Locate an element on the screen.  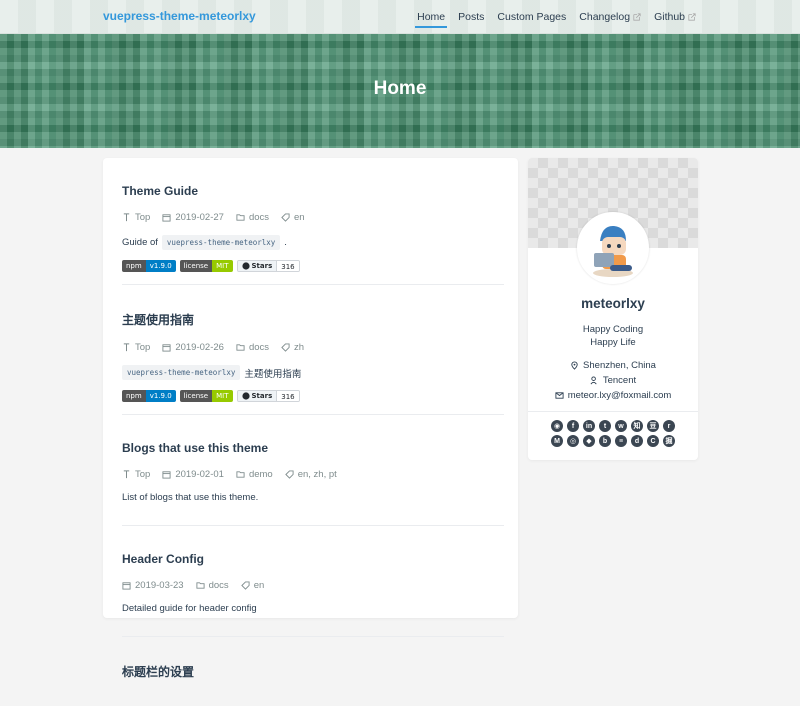
csdn-icon: C is located at coordinates (653, 441).